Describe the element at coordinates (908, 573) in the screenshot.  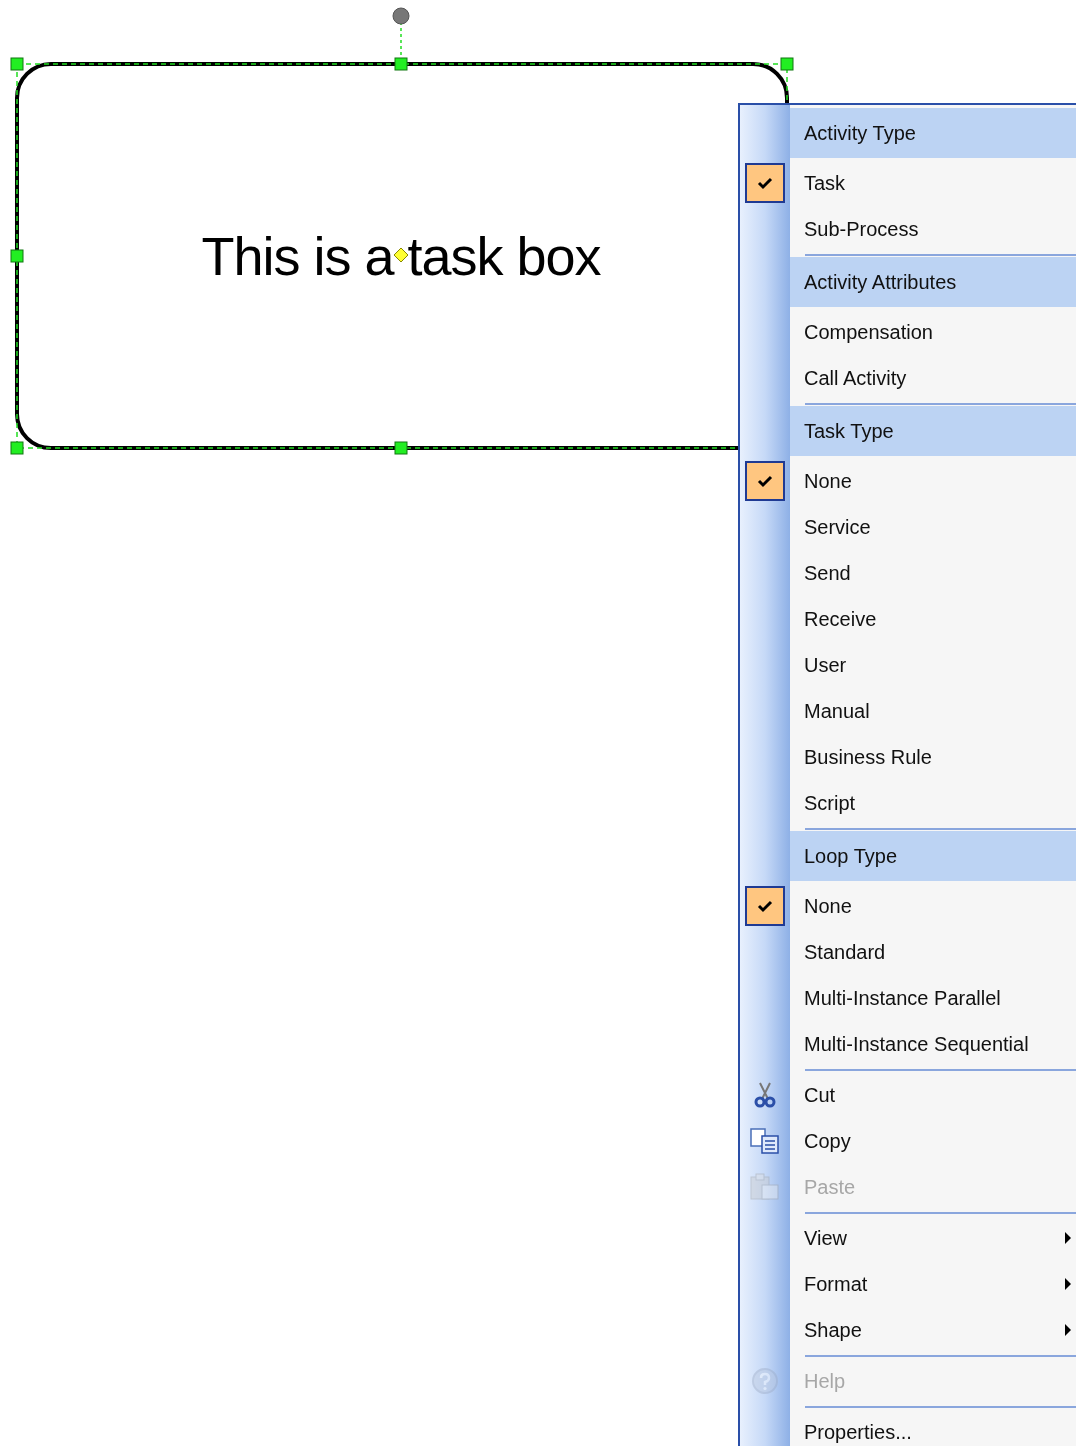
I see `menu-item: Send` at that location.